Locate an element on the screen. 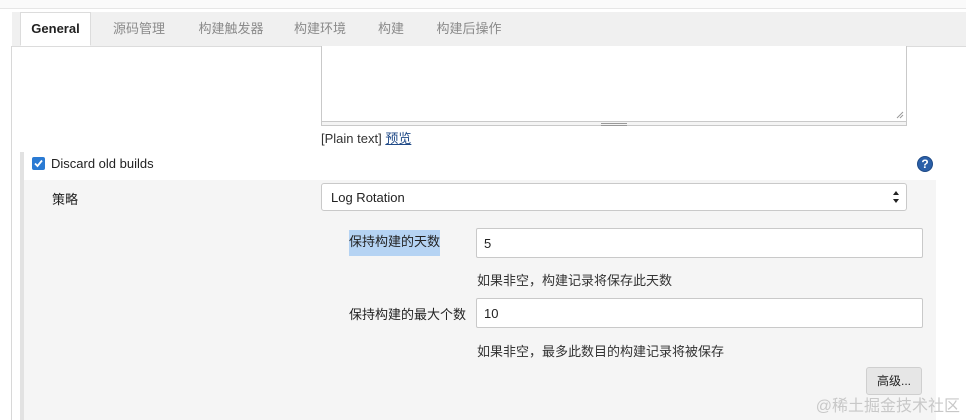 This screenshot has height=420, width=966. select-arrows-icon is located at coordinates (896, 197).